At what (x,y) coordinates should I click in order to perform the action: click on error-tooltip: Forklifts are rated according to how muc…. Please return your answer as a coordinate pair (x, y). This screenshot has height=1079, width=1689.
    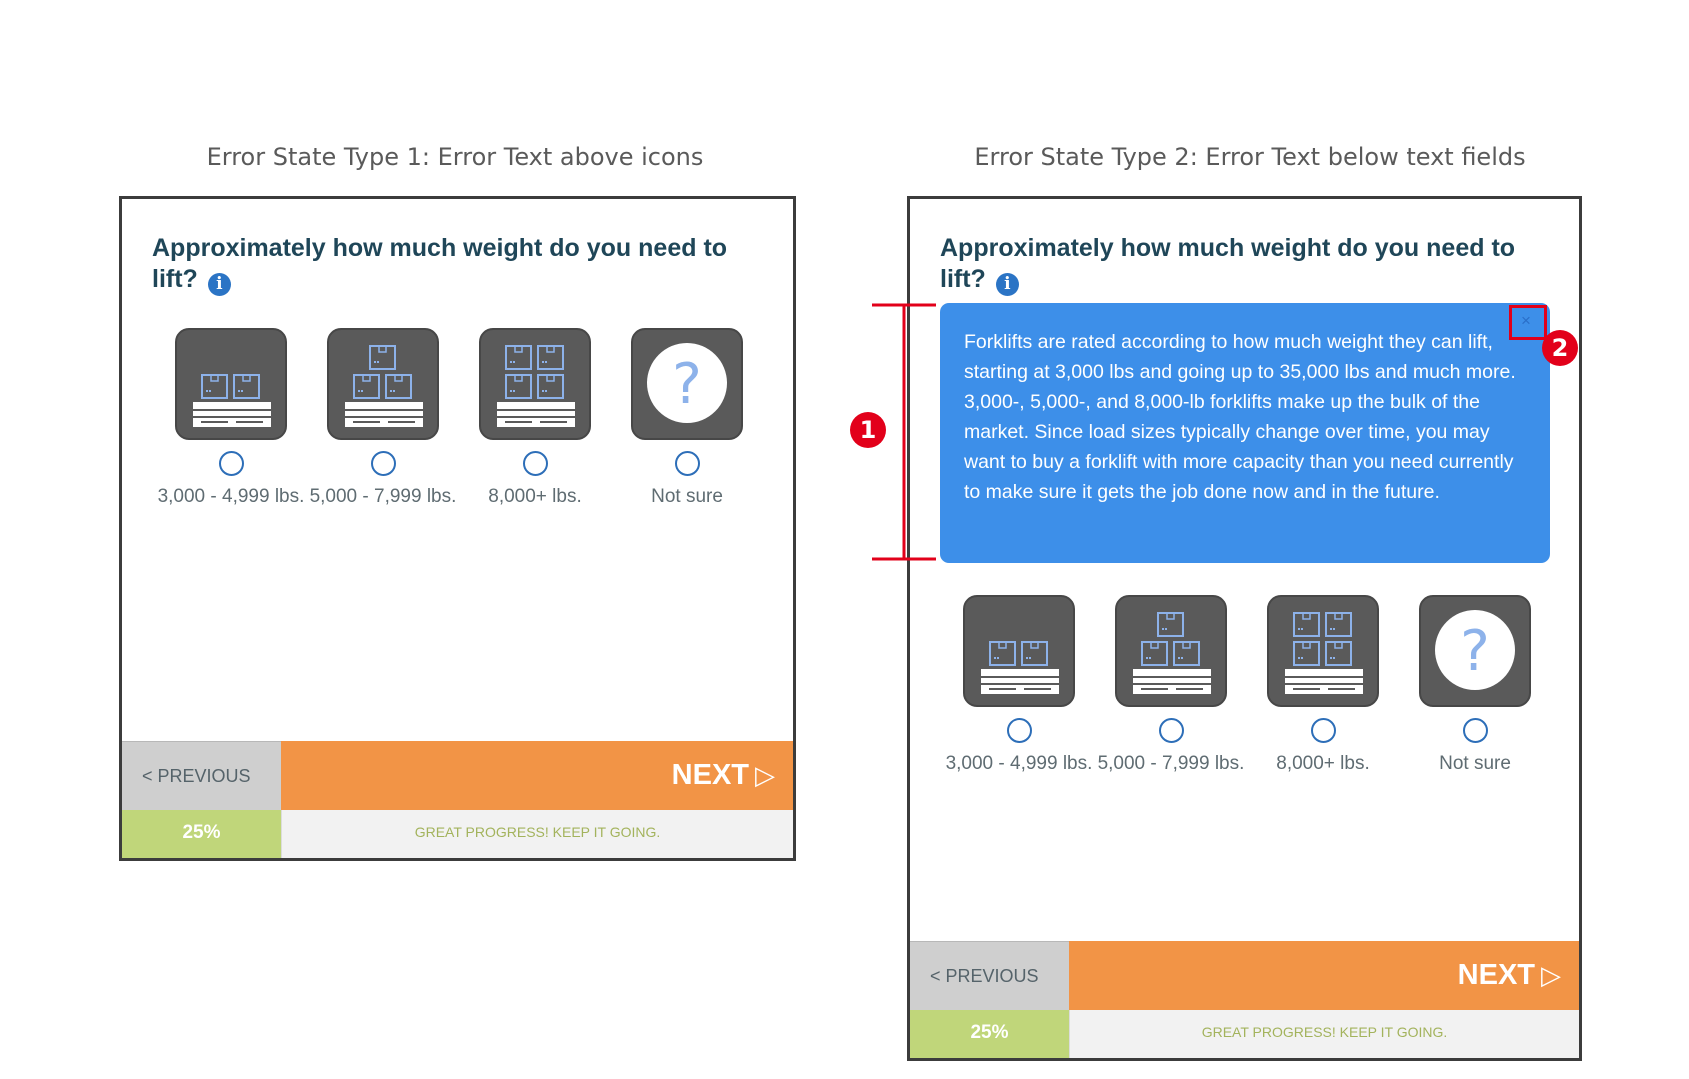
    Looking at the image, I should click on (1245, 433).